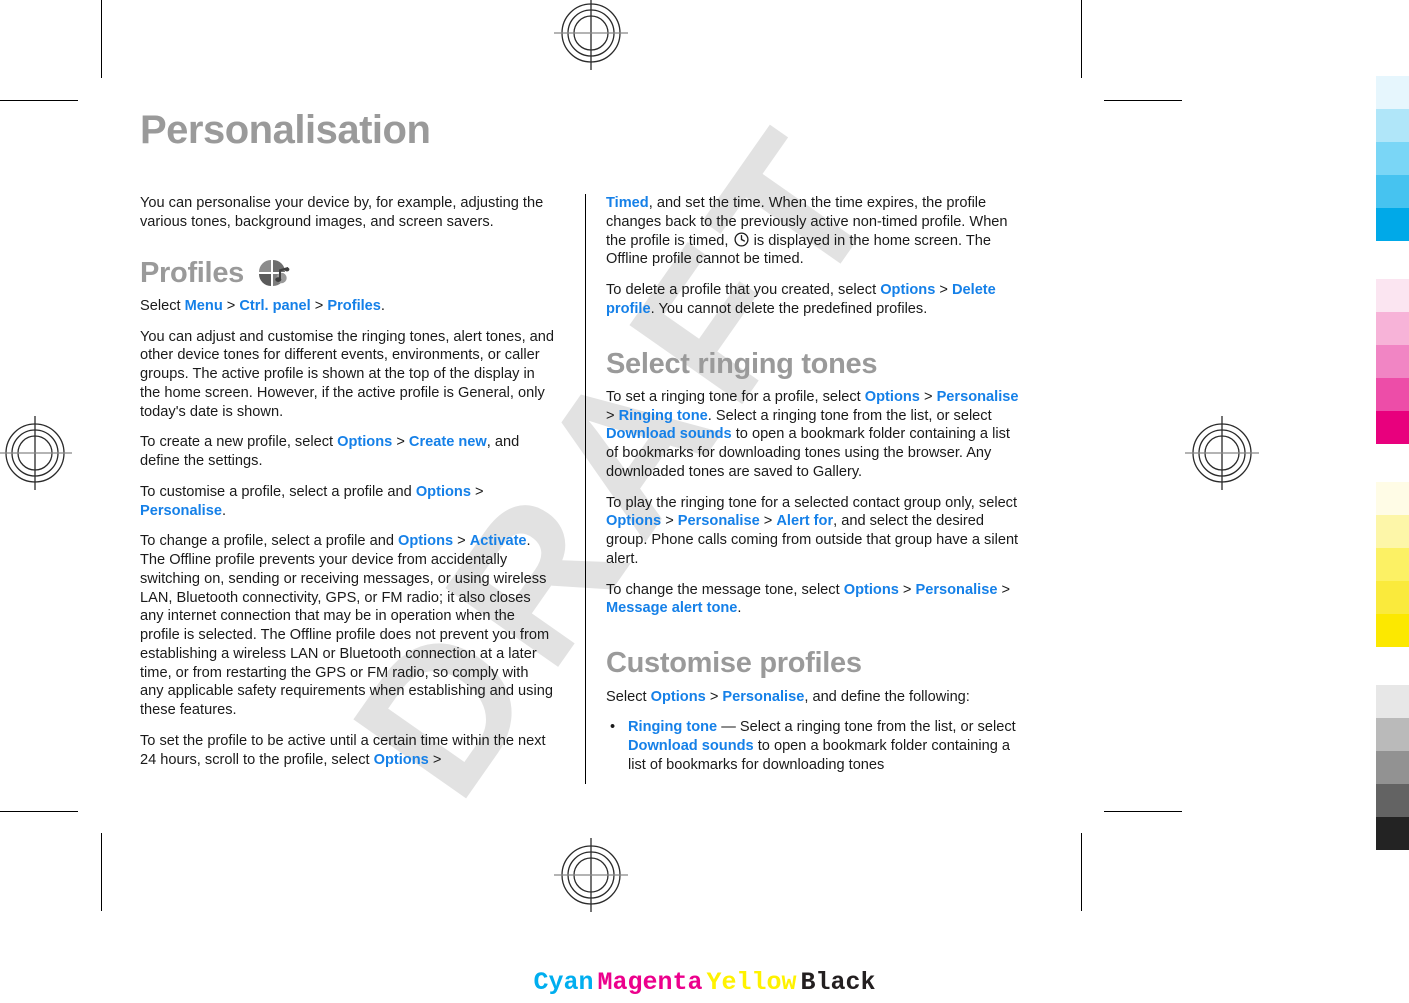 The height and width of the screenshot is (1003, 1409). I want to click on define-lead: Select, so click(628, 696).